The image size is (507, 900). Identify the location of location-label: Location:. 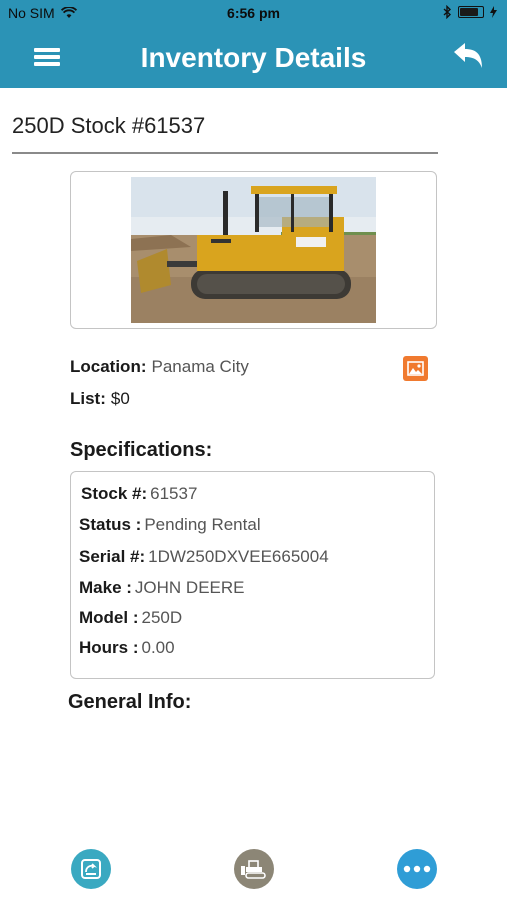
(108, 366).